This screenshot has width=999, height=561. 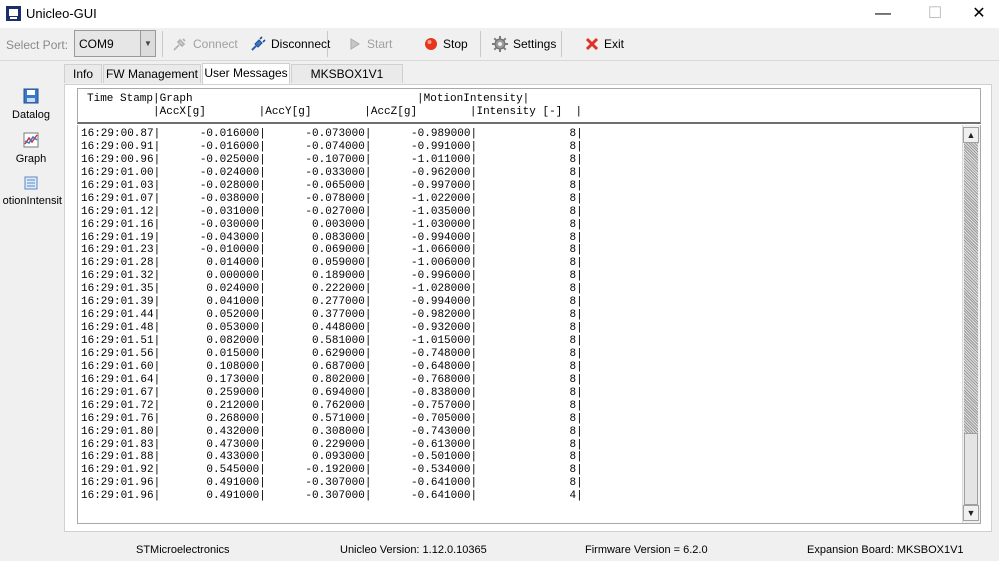 What do you see at coordinates (646, 550) in the screenshot?
I see `status-firmware: Firmware Version = 6.2.0` at bounding box center [646, 550].